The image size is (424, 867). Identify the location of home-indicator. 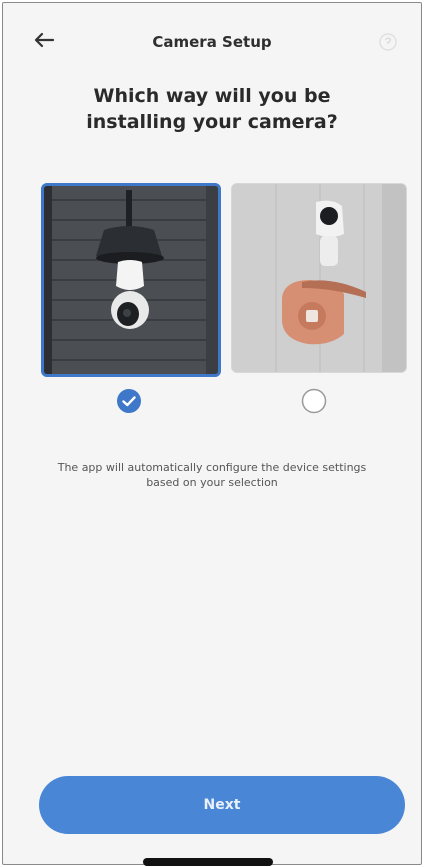
(208, 862).